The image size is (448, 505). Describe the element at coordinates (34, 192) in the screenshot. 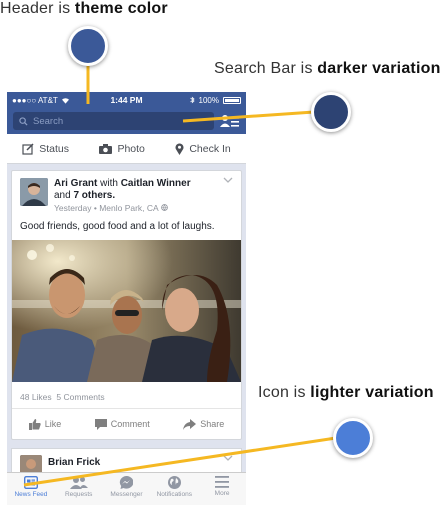

I see `avatar` at that location.